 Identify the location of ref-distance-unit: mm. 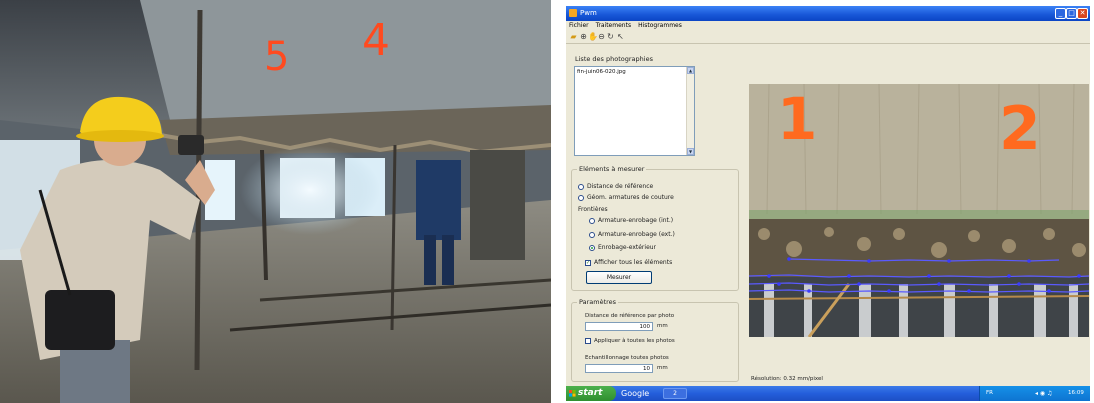
(662, 326).